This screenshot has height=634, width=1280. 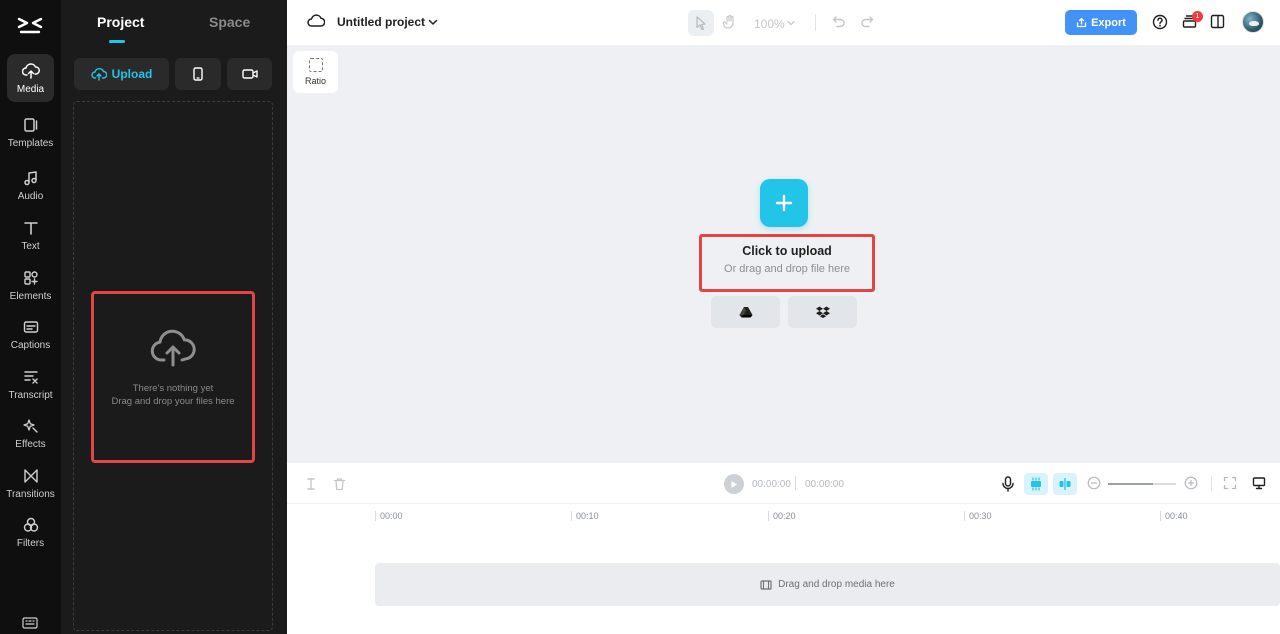 I want to click on rail-item-media: Media, so click(x=30, y=78).